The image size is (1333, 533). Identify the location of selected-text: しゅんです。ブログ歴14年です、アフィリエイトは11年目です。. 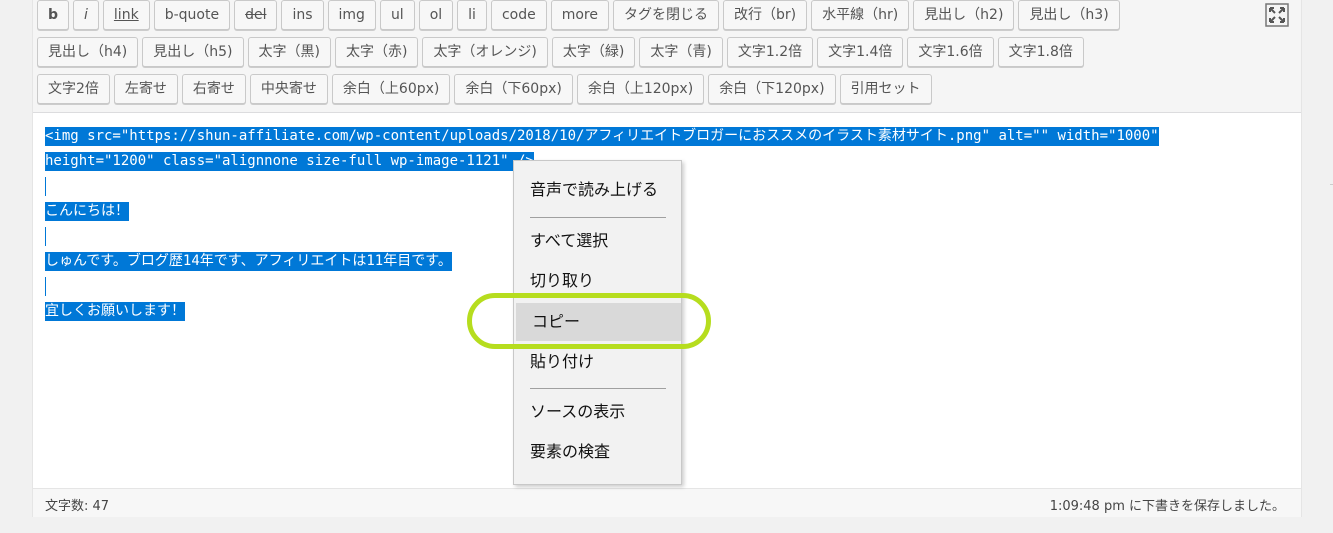
(248, 261).